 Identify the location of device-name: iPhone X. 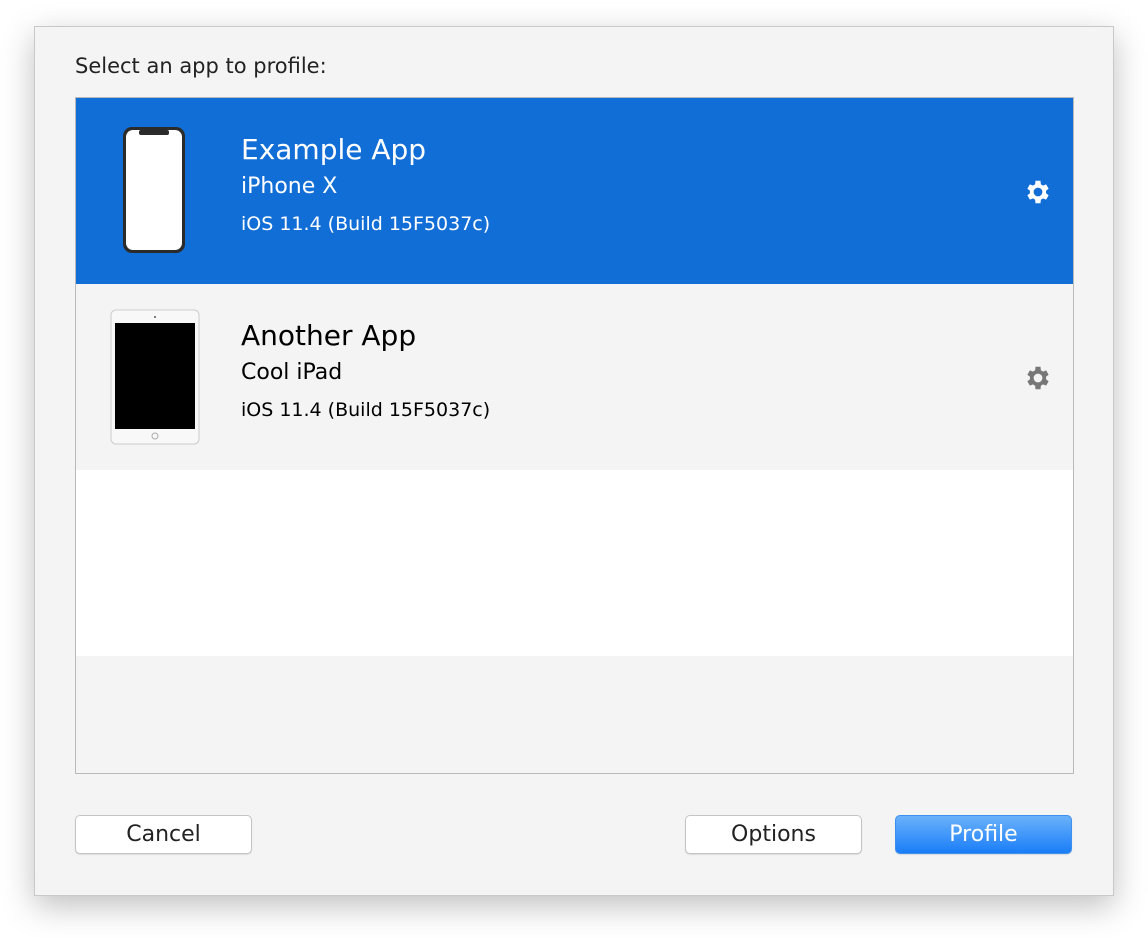
(289, 186).